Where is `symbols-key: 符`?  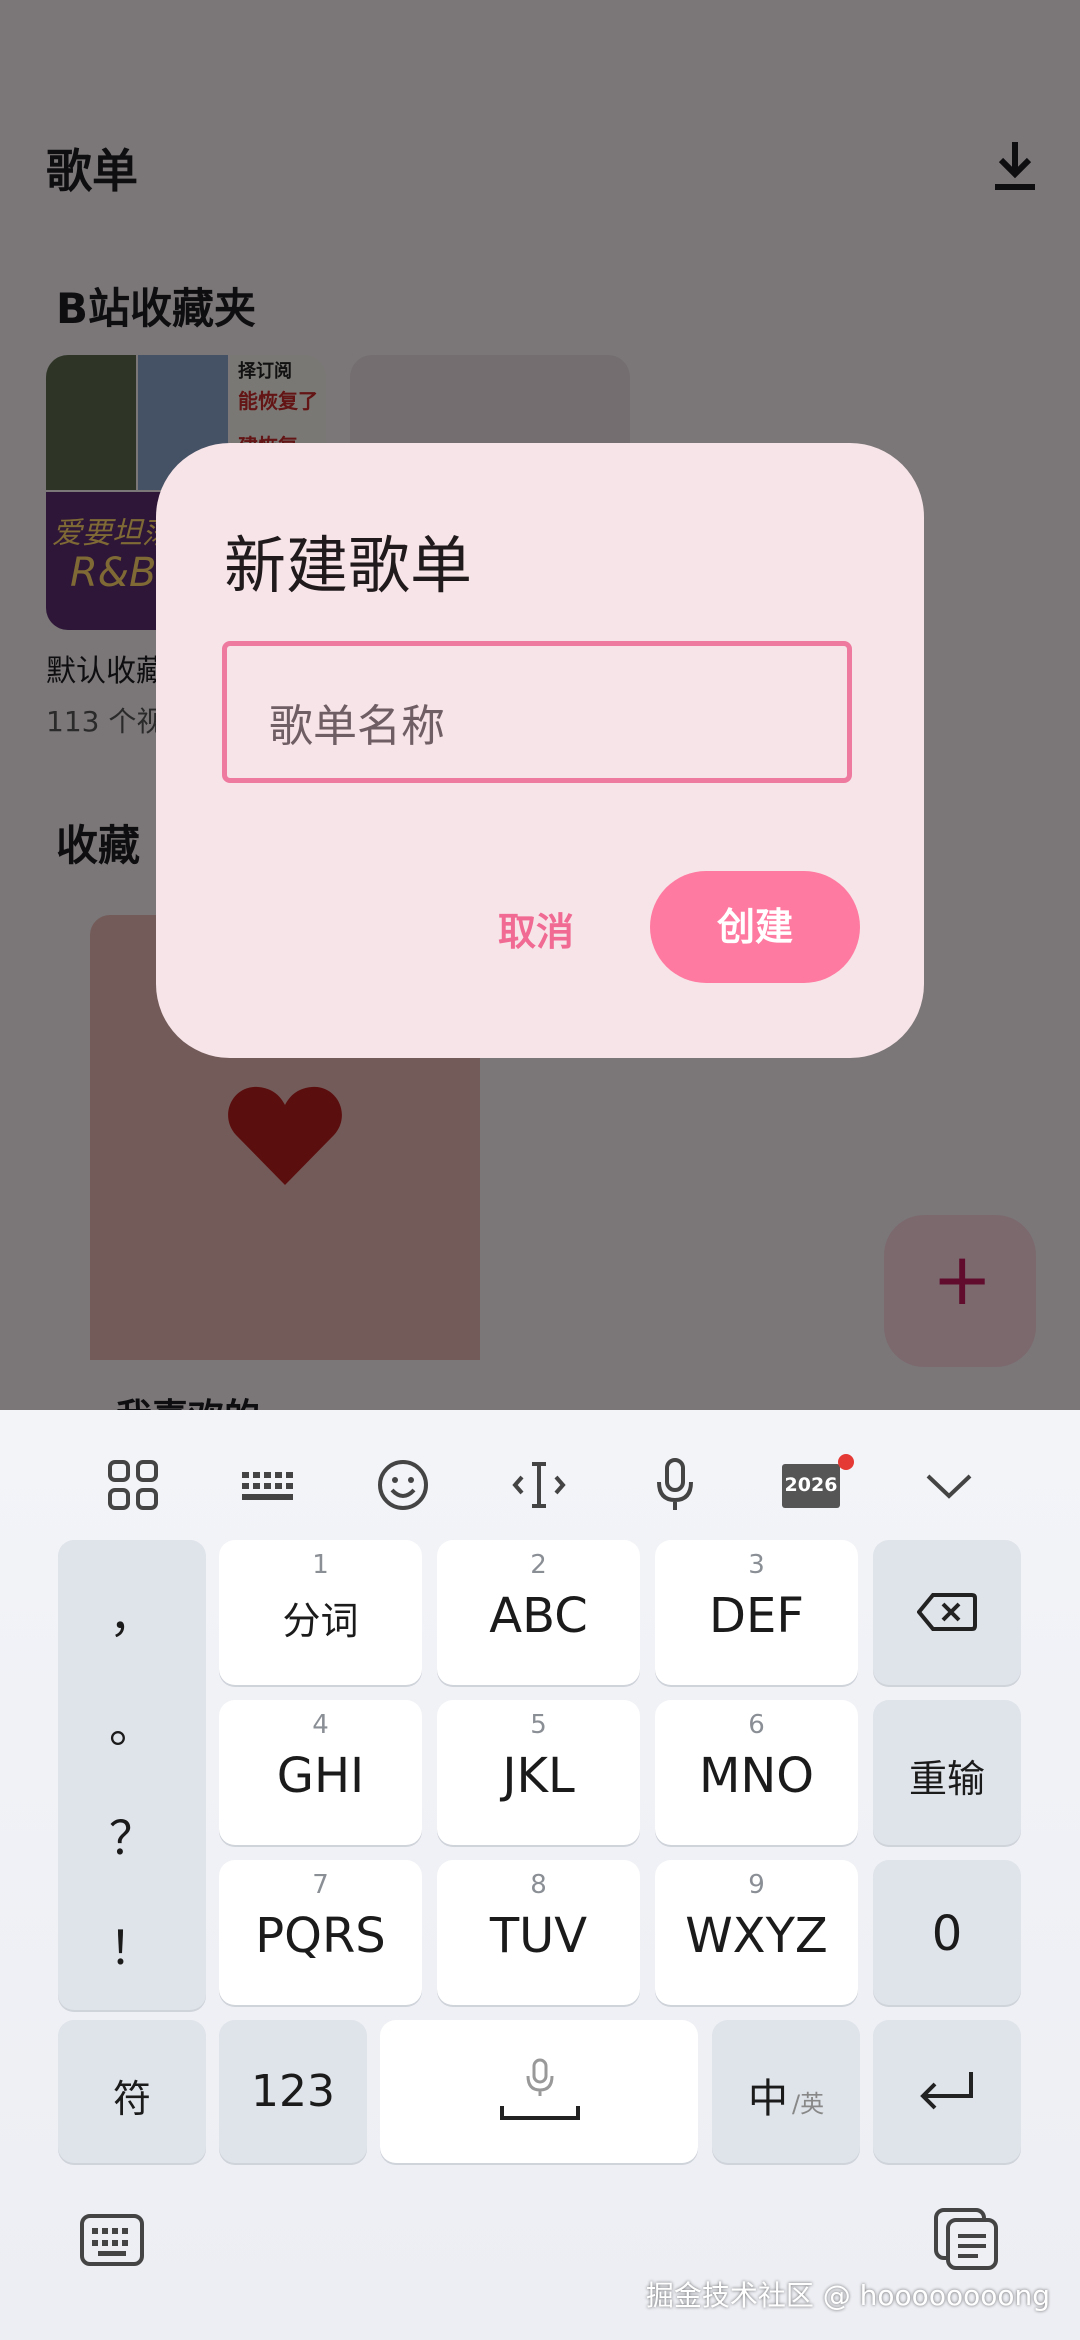
symbols-key: 符 is located at coordinates (132, 2091).